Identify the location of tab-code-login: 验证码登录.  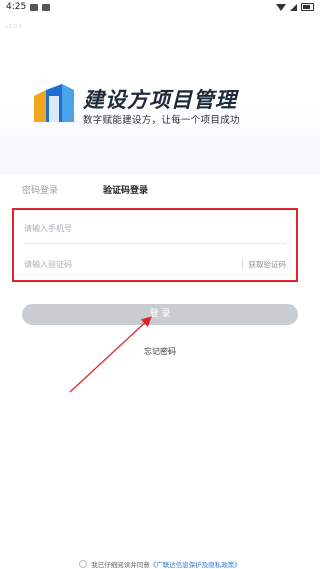
(125, 189).